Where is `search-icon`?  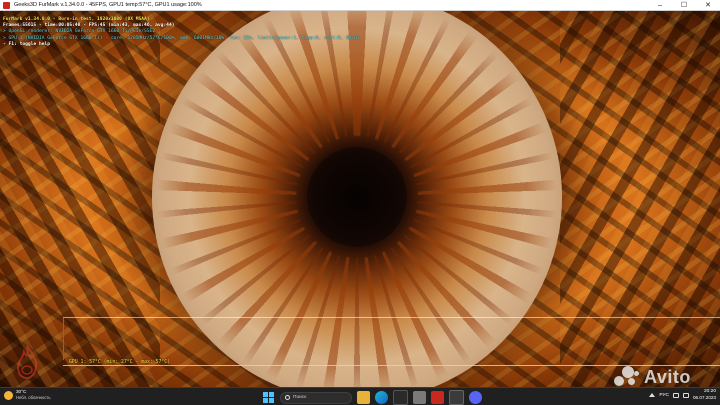
search-icon is located at coordinates (287, 397).